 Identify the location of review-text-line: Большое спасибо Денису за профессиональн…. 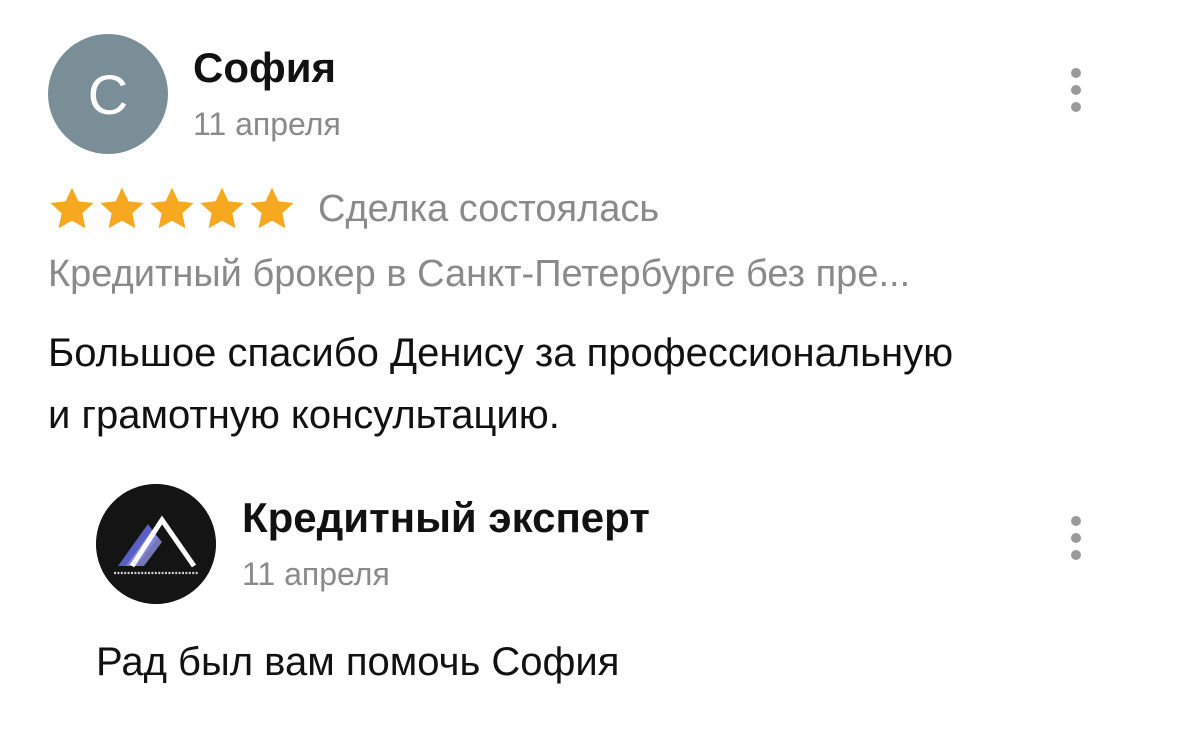
(501, 353).